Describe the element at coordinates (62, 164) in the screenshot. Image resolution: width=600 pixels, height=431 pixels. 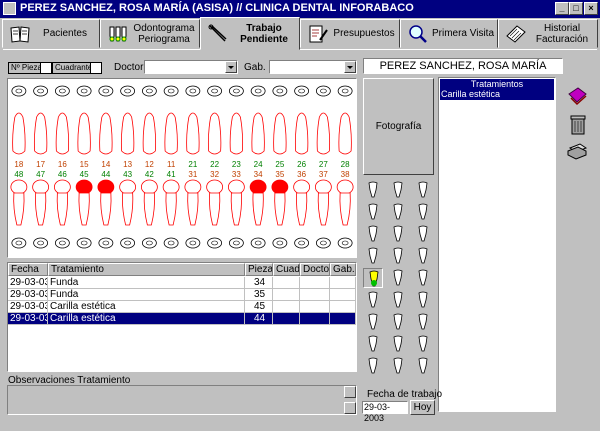
I see `tooth-number-upper: 16` at that location.